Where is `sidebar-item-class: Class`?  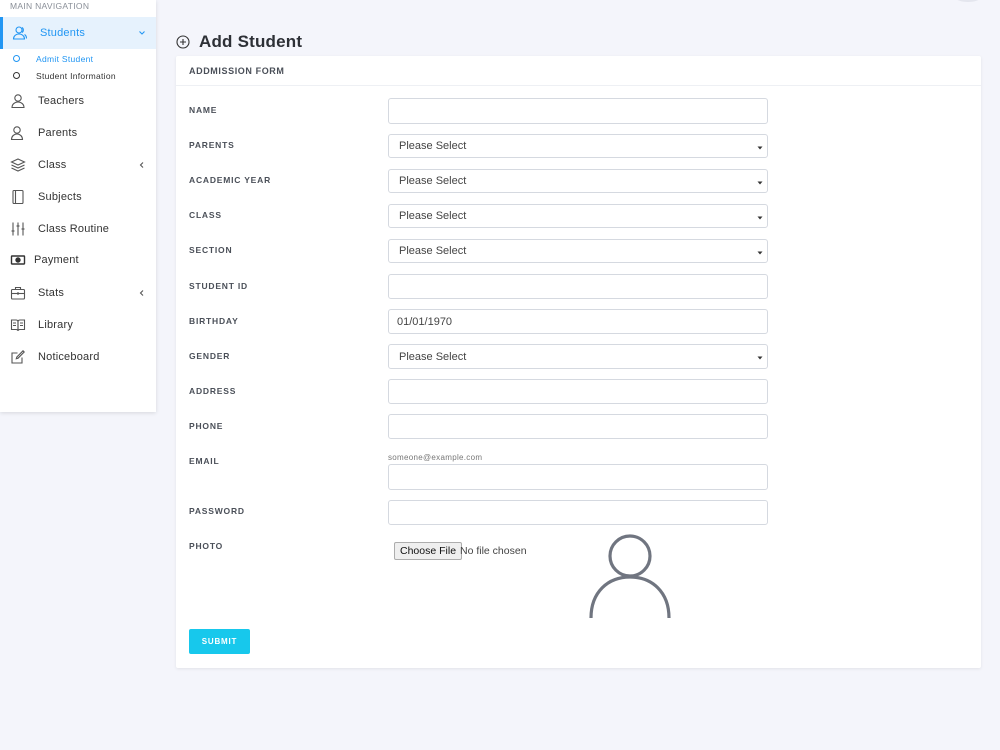 sidebar-item-class: Class is located at coordinates (78, 165).